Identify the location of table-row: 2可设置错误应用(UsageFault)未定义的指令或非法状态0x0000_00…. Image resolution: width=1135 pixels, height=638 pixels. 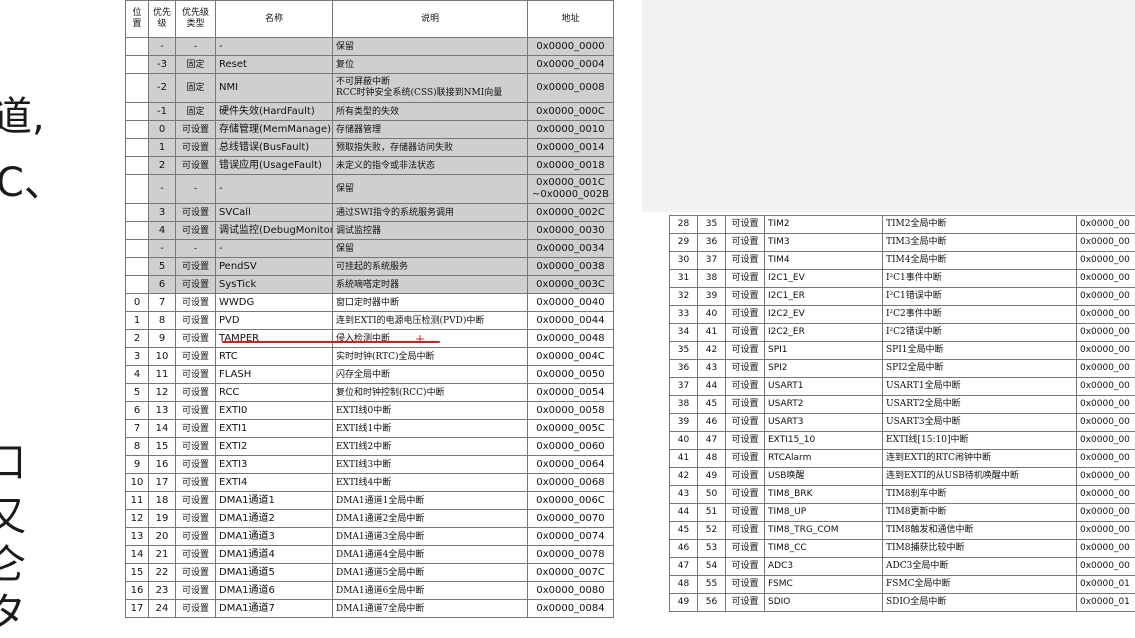
(370, 166).